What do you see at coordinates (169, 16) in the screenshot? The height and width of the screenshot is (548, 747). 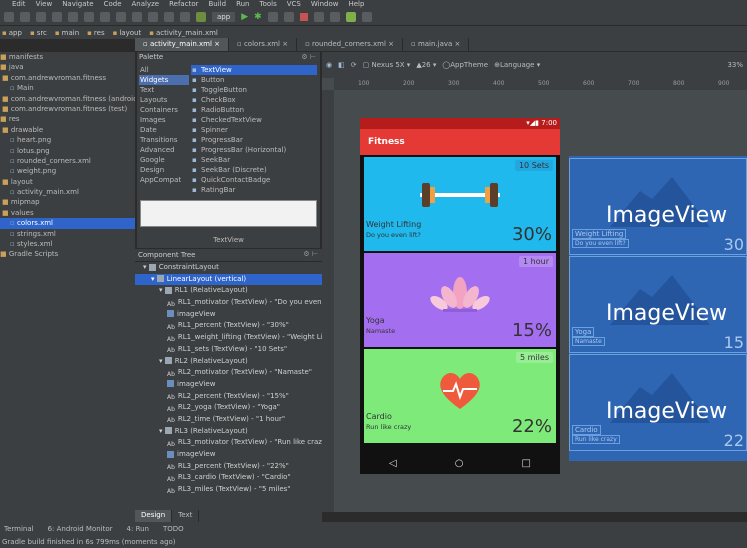 I see `back-icon` at bounding box center [169, 16].